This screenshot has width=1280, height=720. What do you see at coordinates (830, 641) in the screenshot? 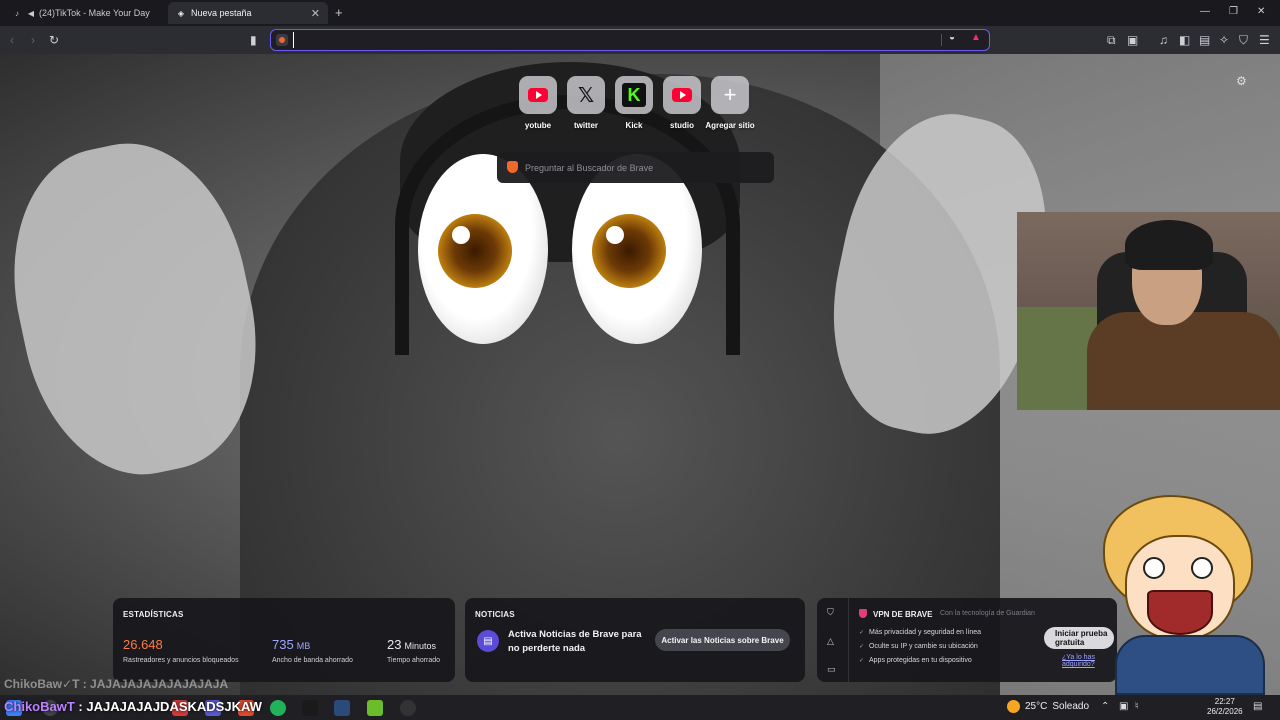
I see `triangle-icon: △` at bounding box center [830, 641].